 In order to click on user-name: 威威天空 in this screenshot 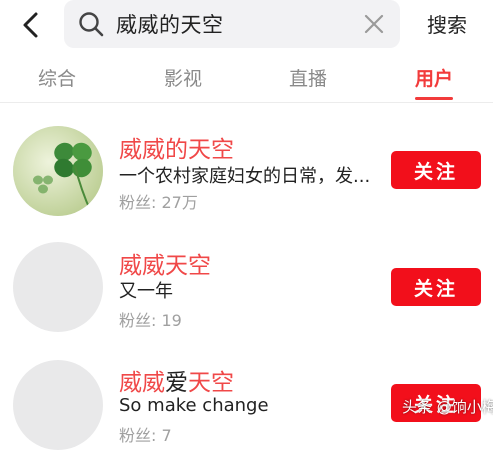, I will do `click(165, 263)`.